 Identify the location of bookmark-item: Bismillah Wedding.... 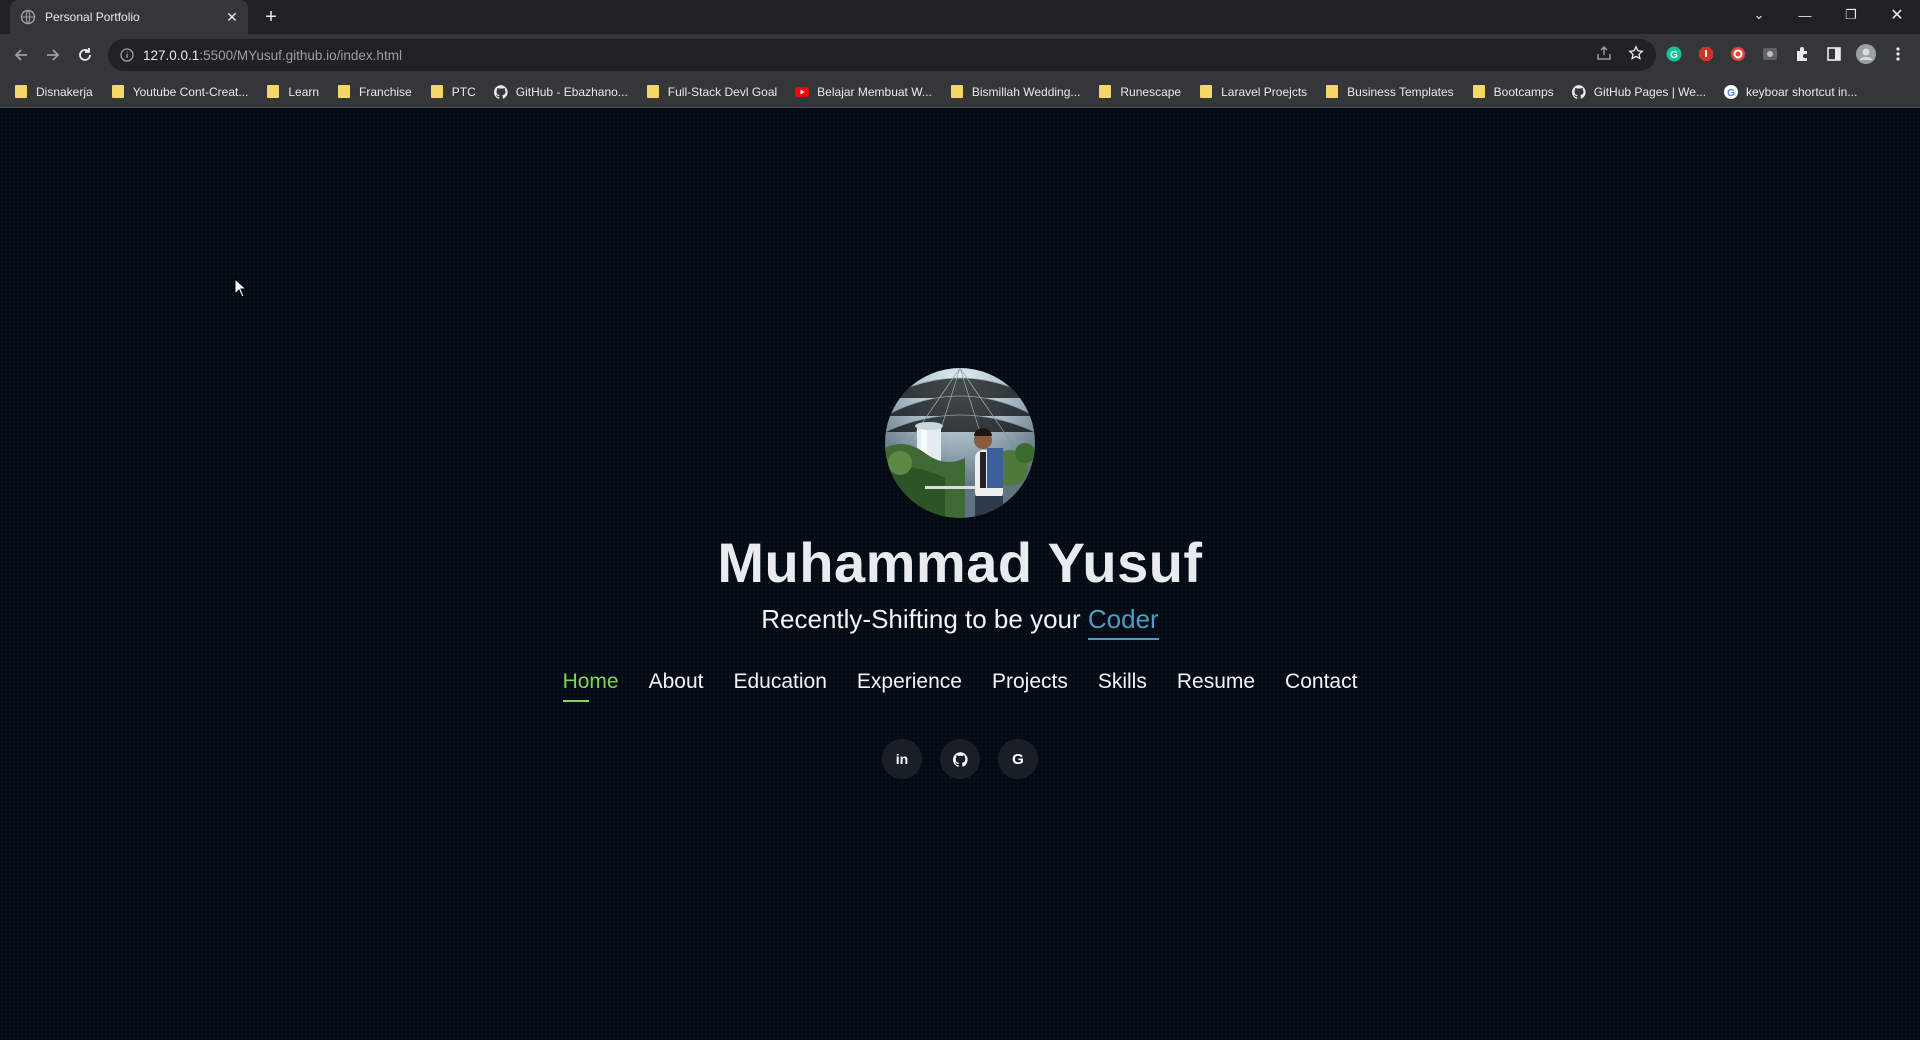
(1015, 91).